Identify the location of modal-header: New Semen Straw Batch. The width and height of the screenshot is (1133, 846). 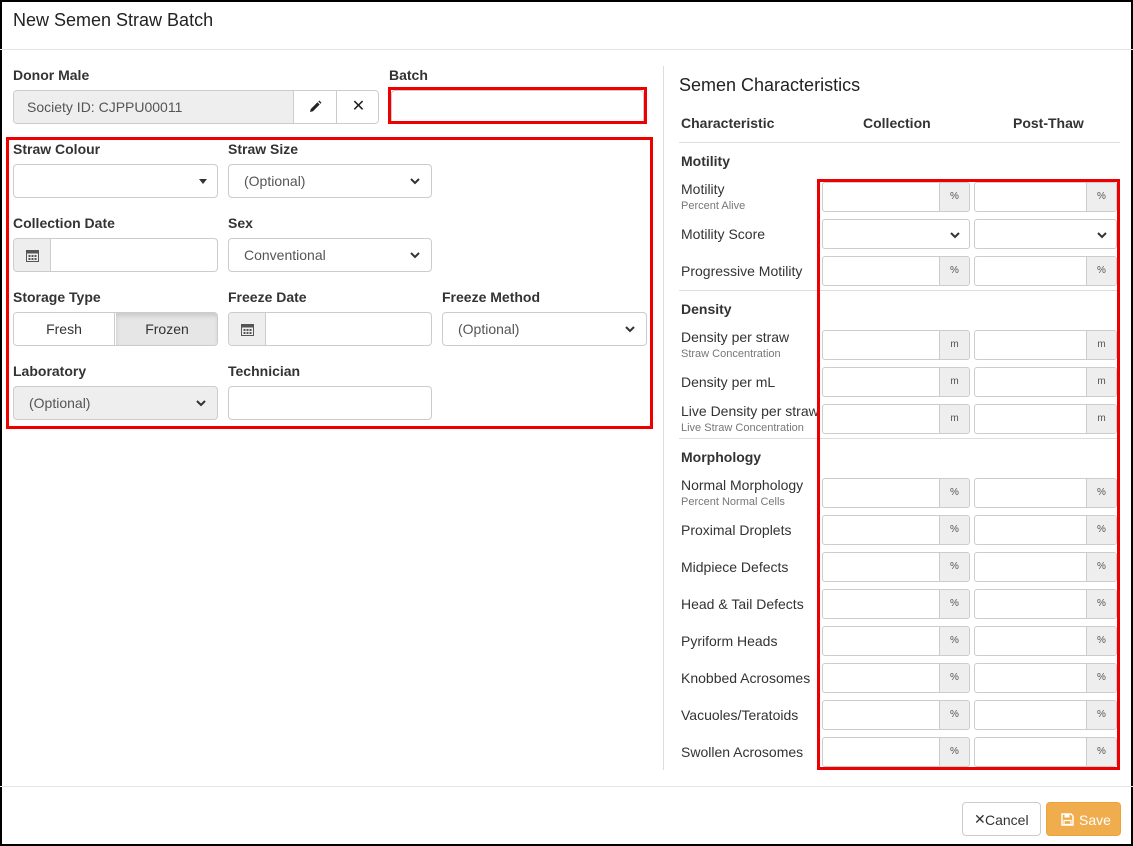
(566, 25).